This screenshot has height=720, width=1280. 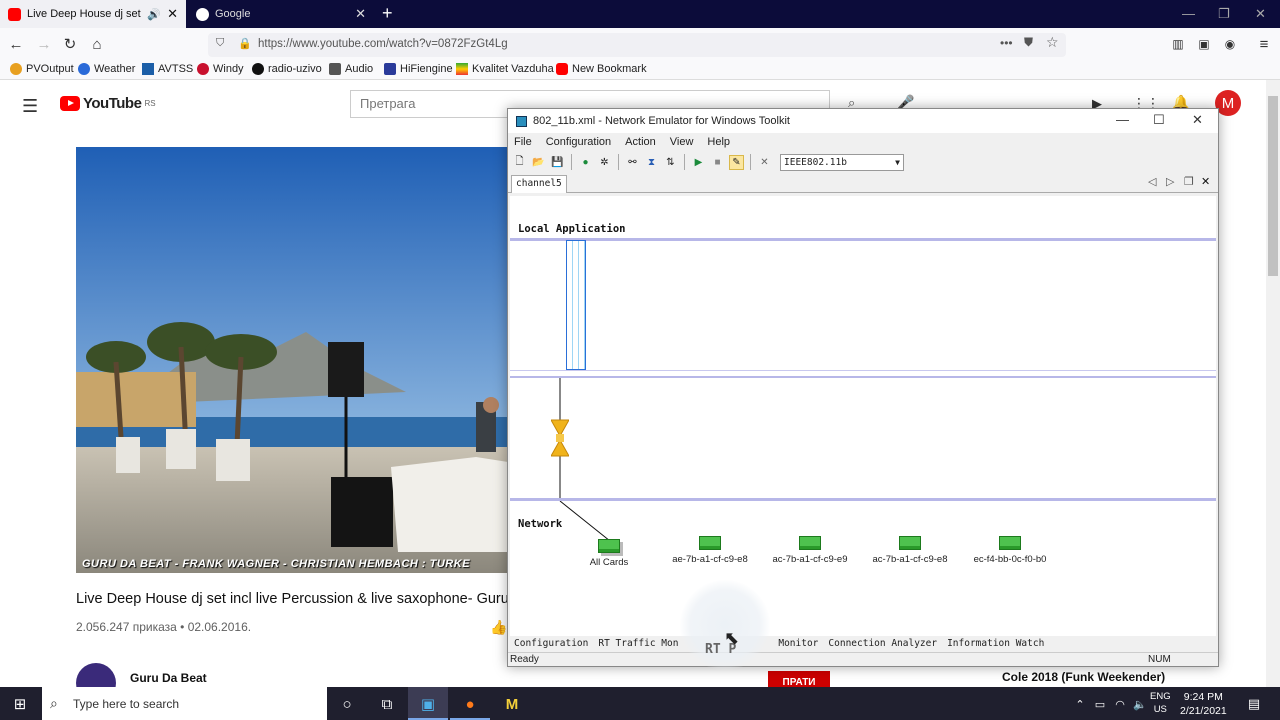 I want to click on bookmark-audio: Audio, so click(x=351, y=69).